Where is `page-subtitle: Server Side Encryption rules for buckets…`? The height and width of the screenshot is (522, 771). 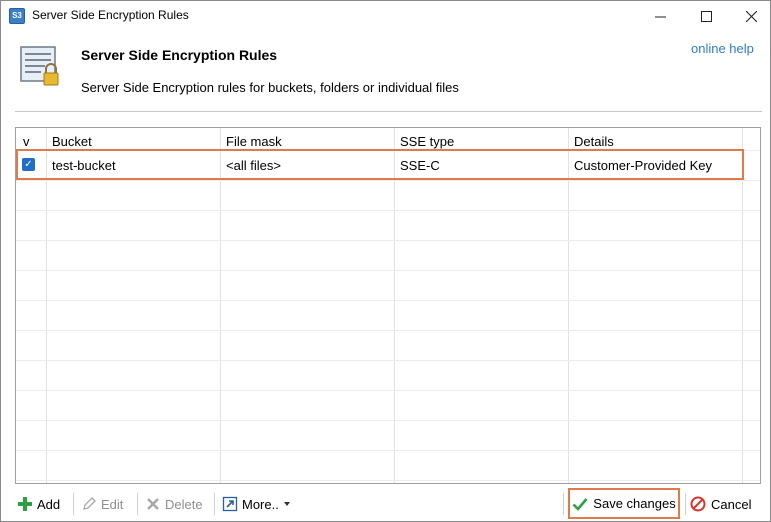 page-subtitle: Server Side Encryption rules for buckets… is located at coordinates (270, 87).